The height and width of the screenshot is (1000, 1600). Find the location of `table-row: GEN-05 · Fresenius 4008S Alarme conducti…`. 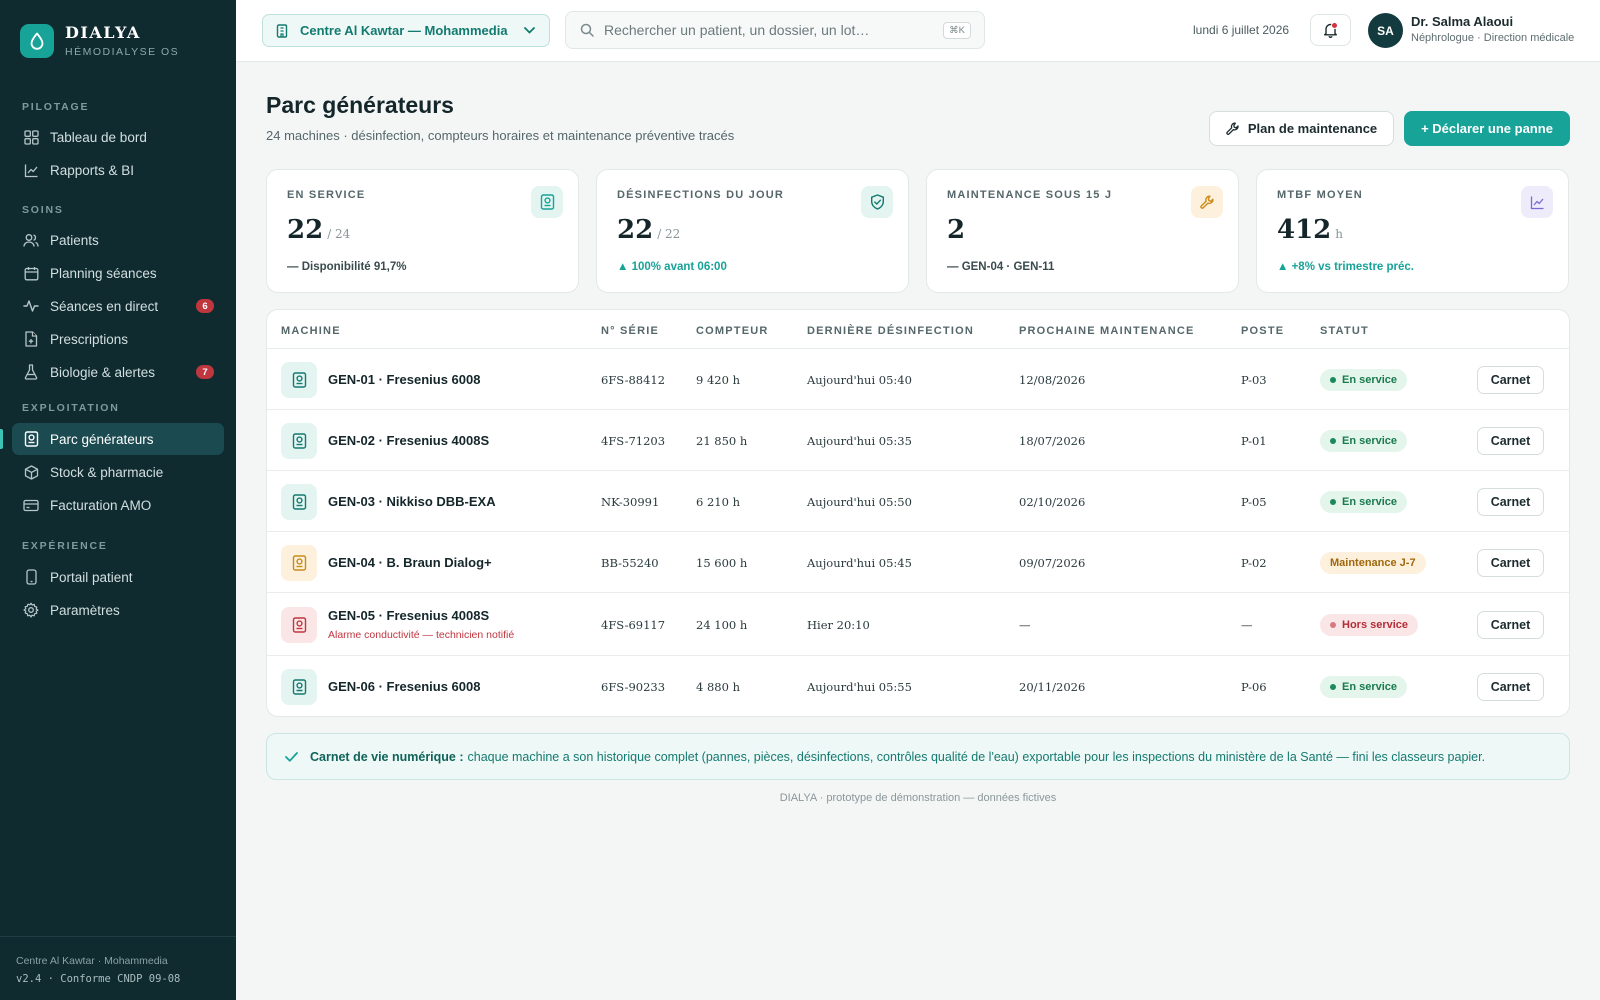

table-row: GEN-05 · Fresenius 4008S Alarme conducti… is located at coordinates (918, 624).